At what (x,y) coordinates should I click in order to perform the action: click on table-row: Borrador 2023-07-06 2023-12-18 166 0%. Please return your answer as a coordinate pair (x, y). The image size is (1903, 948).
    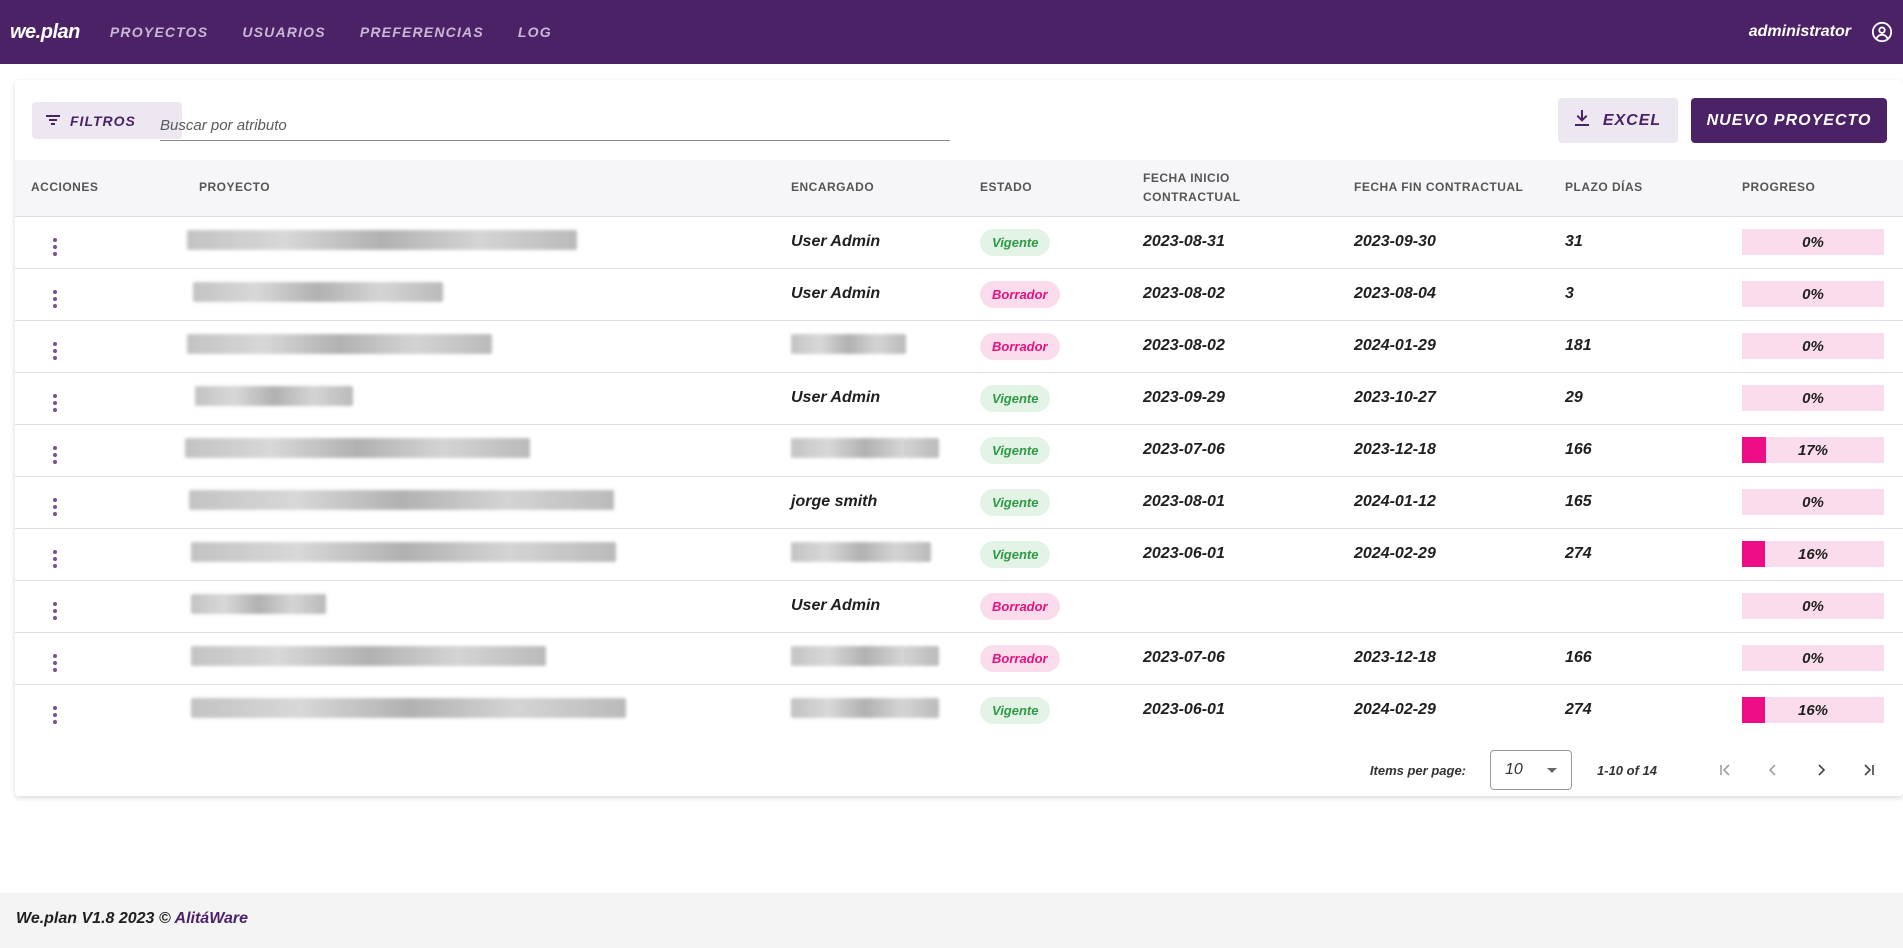
    Looking at the image, I should click on (959, 657).